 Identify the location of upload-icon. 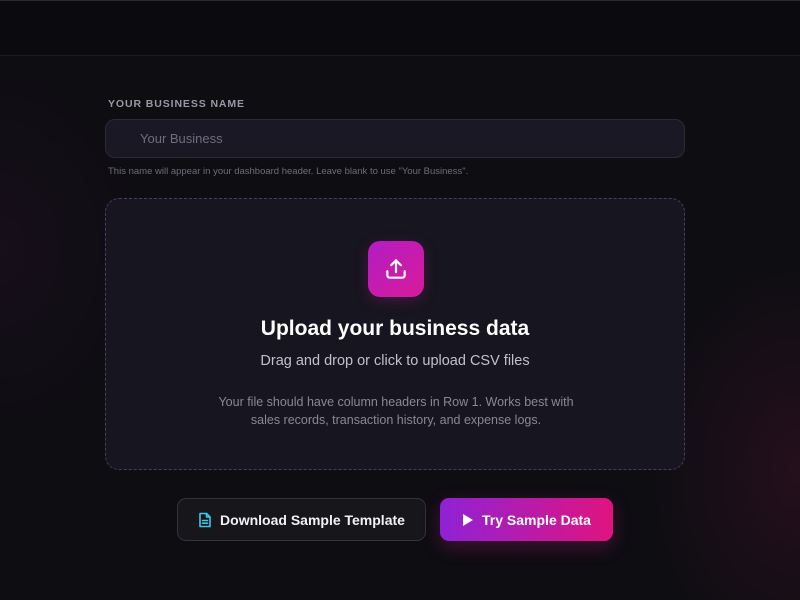
(396, 269).